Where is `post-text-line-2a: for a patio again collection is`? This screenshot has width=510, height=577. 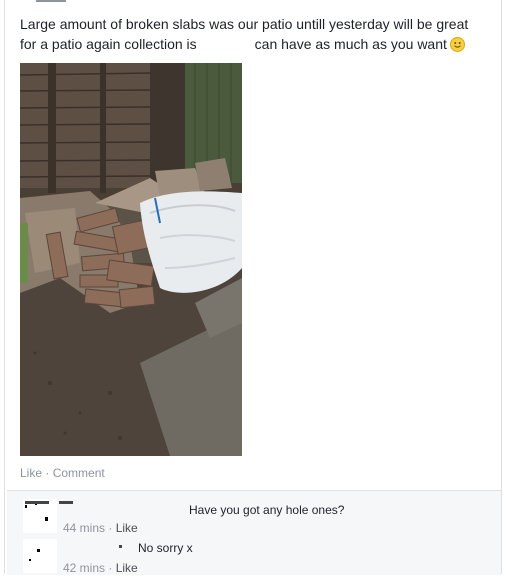
post-text-line-2a: for a patio again collection is is located at coordinates (108, 44).